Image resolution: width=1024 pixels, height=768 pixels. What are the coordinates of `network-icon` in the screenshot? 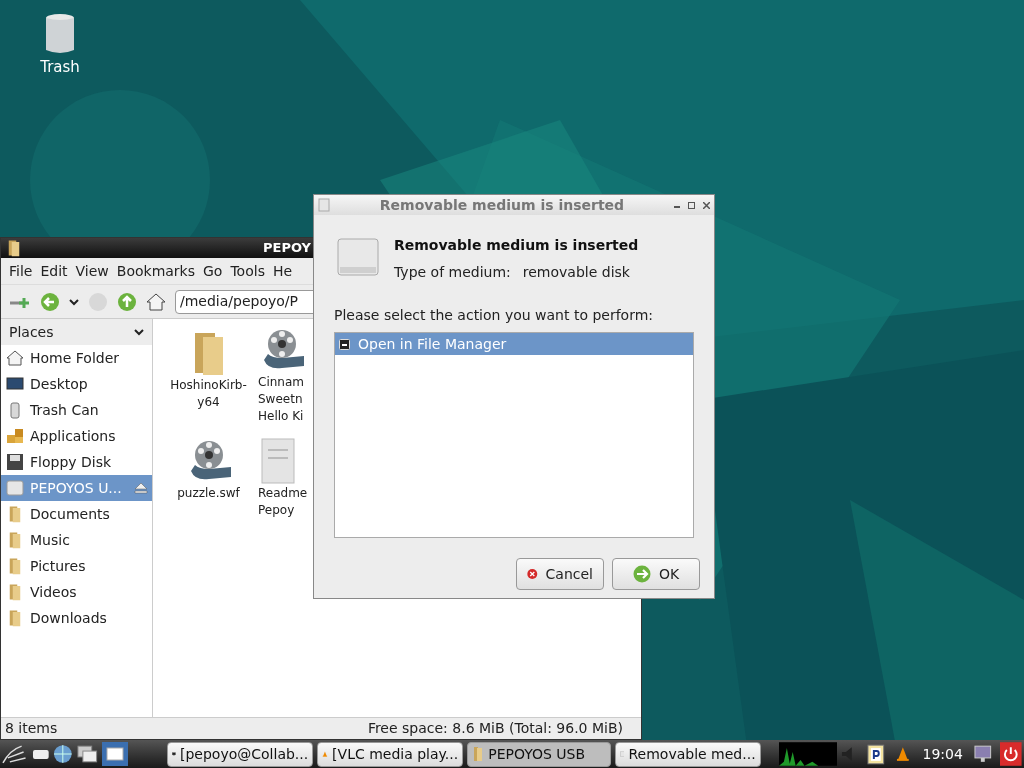 It's located at (982, 754).